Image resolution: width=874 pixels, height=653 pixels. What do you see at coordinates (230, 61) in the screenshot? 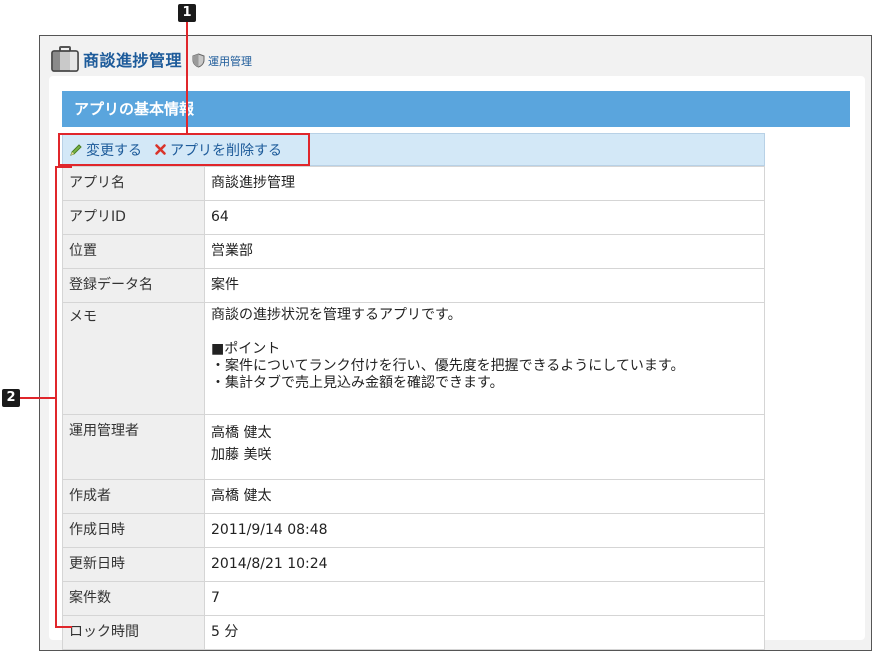
I see `admin-link-label: 運用管理` at bounding box center [230, 61].